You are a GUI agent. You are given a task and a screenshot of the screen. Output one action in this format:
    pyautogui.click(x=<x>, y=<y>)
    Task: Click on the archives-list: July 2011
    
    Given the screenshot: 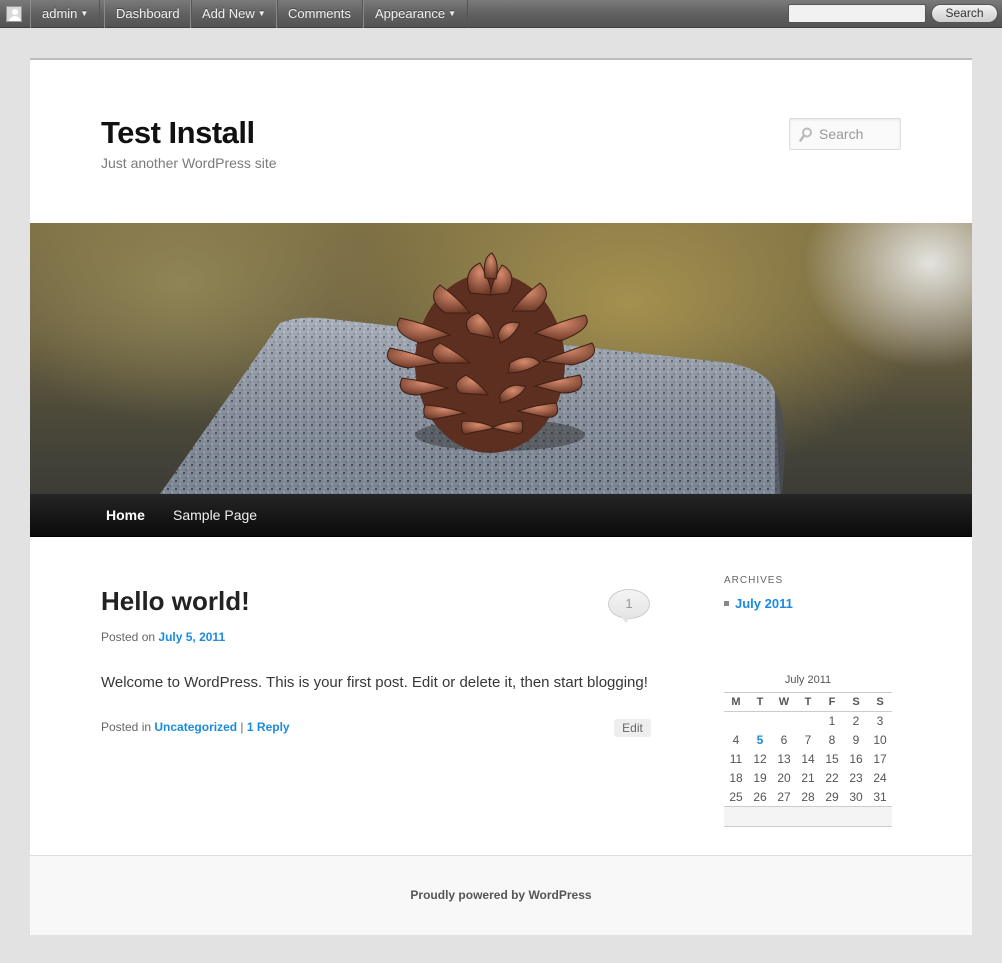 What is the action you would take?
    pyautogui.click(x=758, y=603)
    